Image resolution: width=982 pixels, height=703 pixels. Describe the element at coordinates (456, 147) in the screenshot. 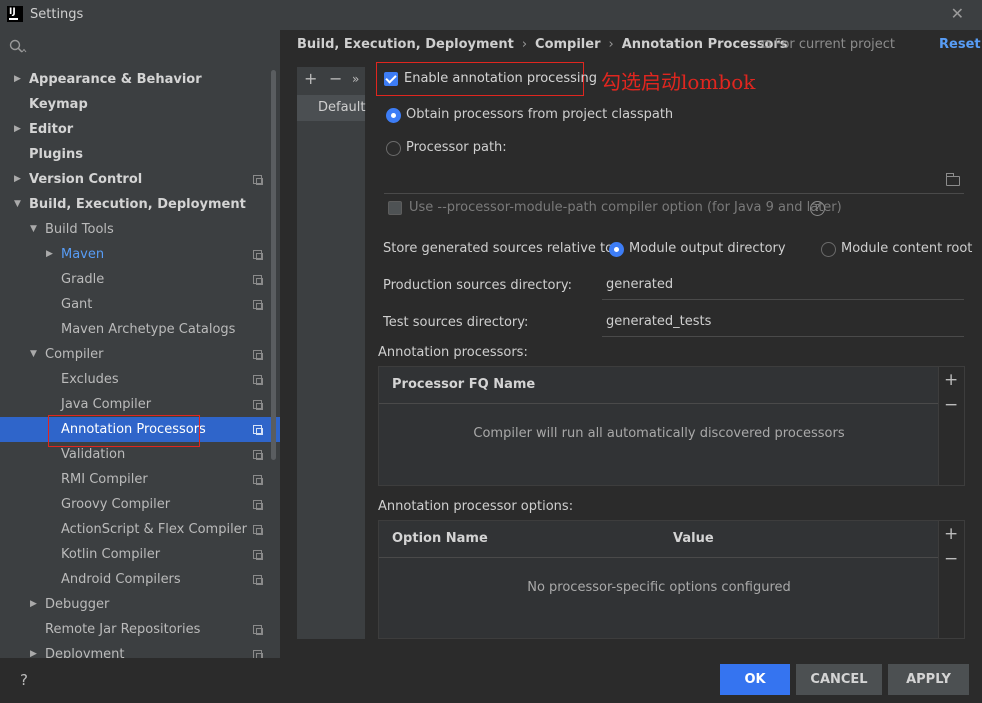

I see `processor-path-label: Processor path:` at that location.